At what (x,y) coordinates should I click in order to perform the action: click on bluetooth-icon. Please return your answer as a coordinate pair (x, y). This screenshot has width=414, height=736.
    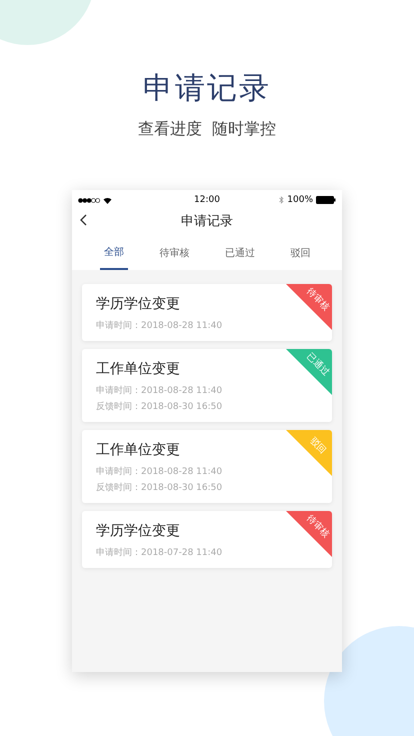
    Looking at the image, I should click on (281, 200).